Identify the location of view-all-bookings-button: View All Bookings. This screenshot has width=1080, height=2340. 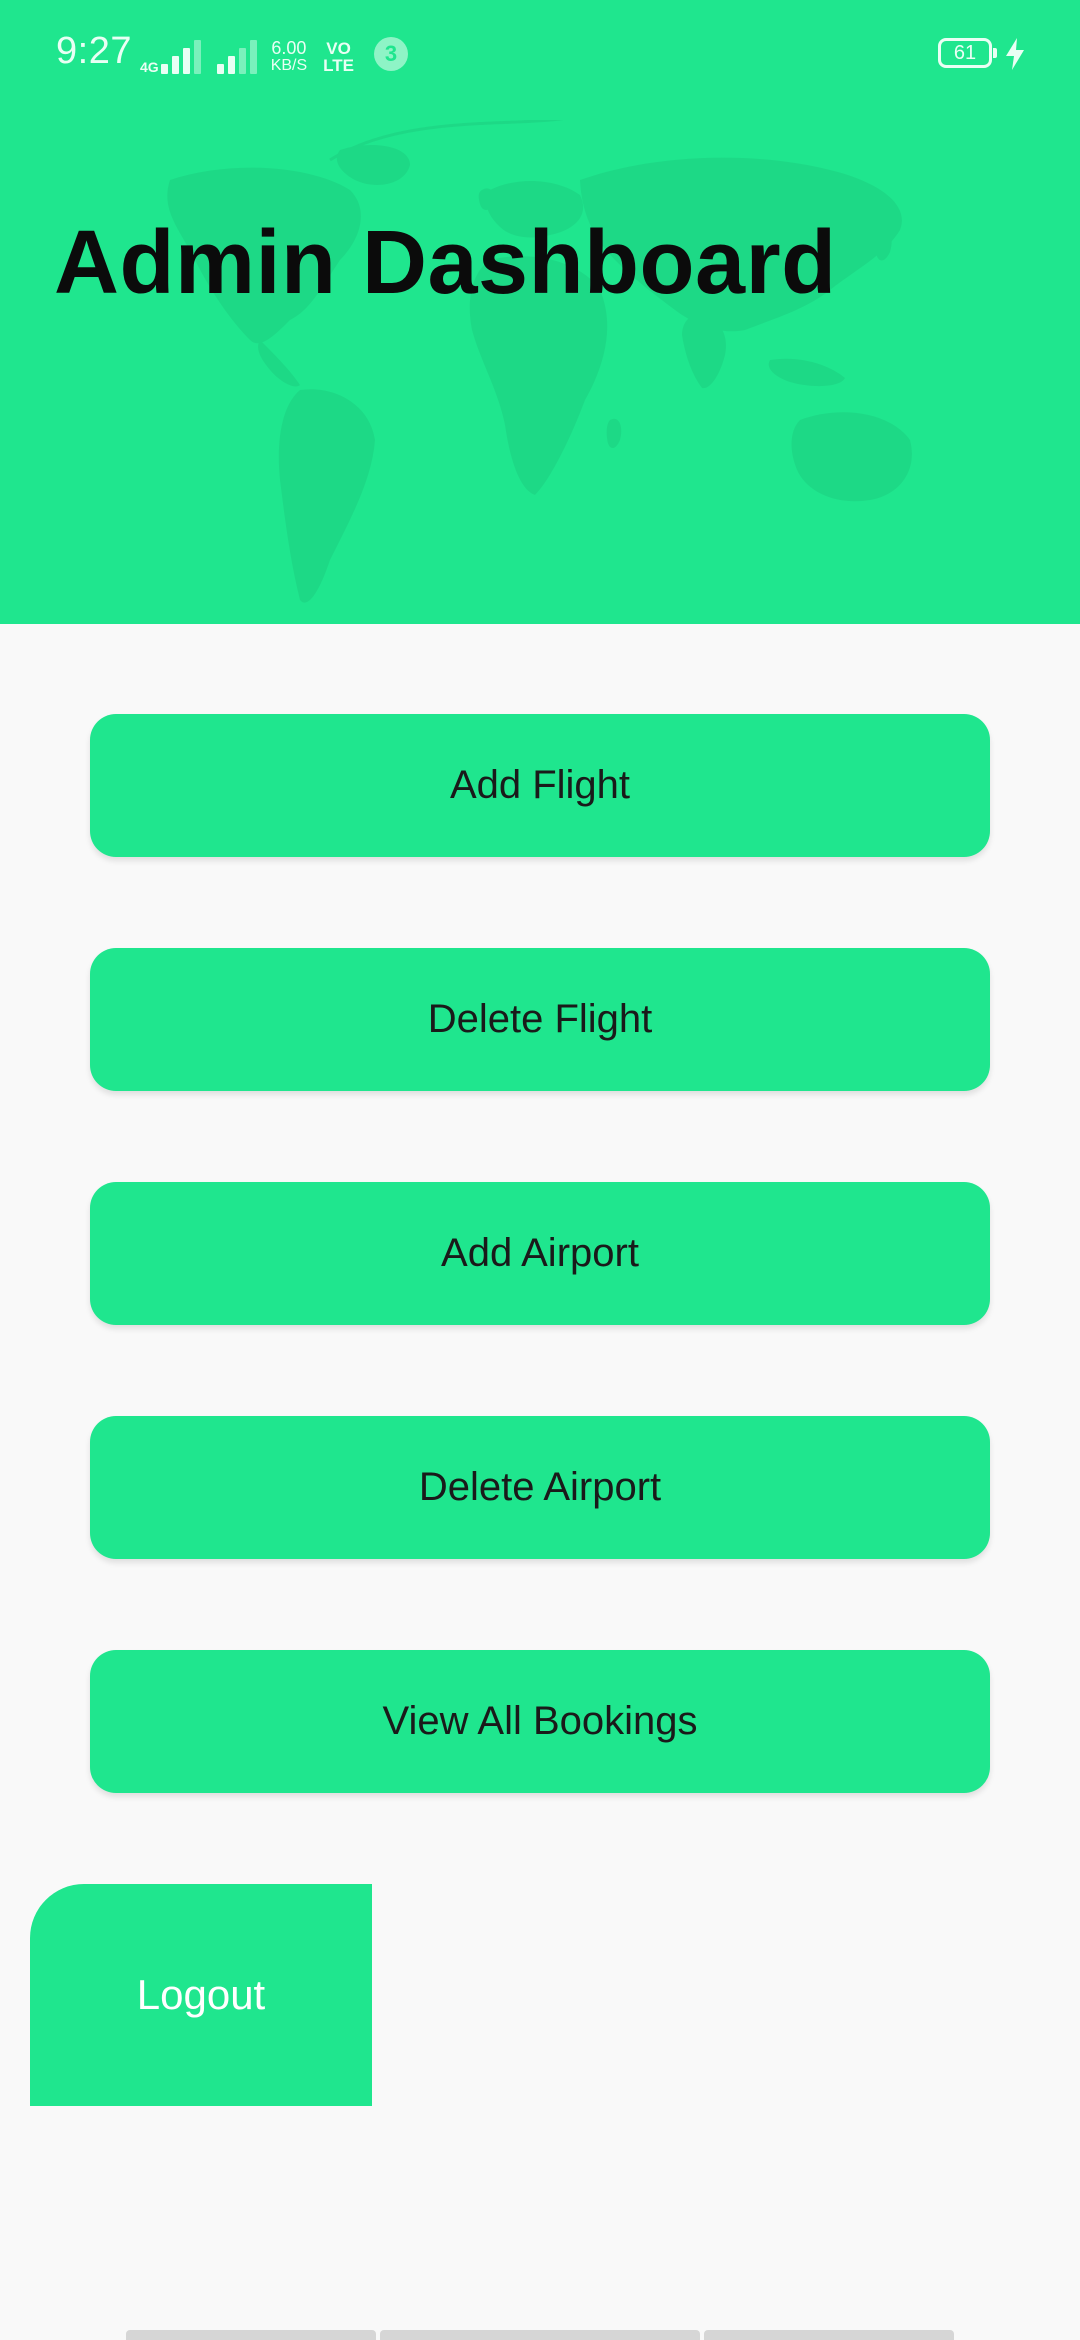
(540, 1721).